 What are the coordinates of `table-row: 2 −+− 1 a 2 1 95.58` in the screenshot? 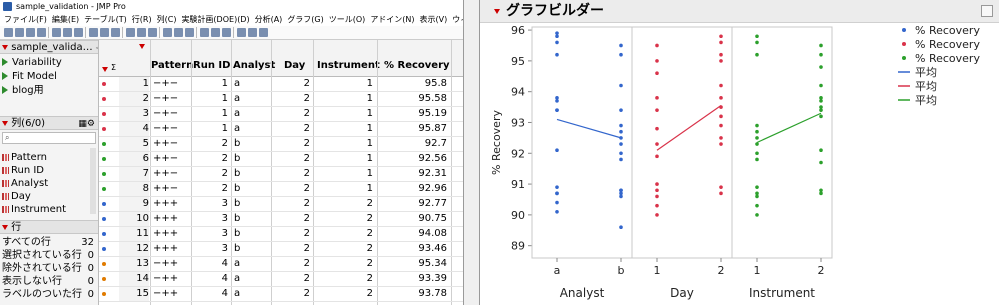 It's located at (281, 99).